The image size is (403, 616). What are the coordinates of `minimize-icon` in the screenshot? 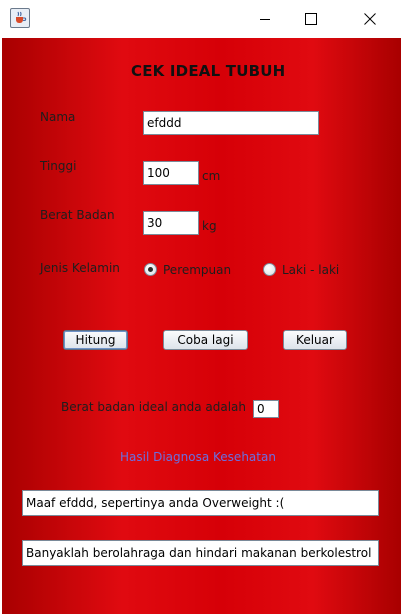 It's located at (265, 19).